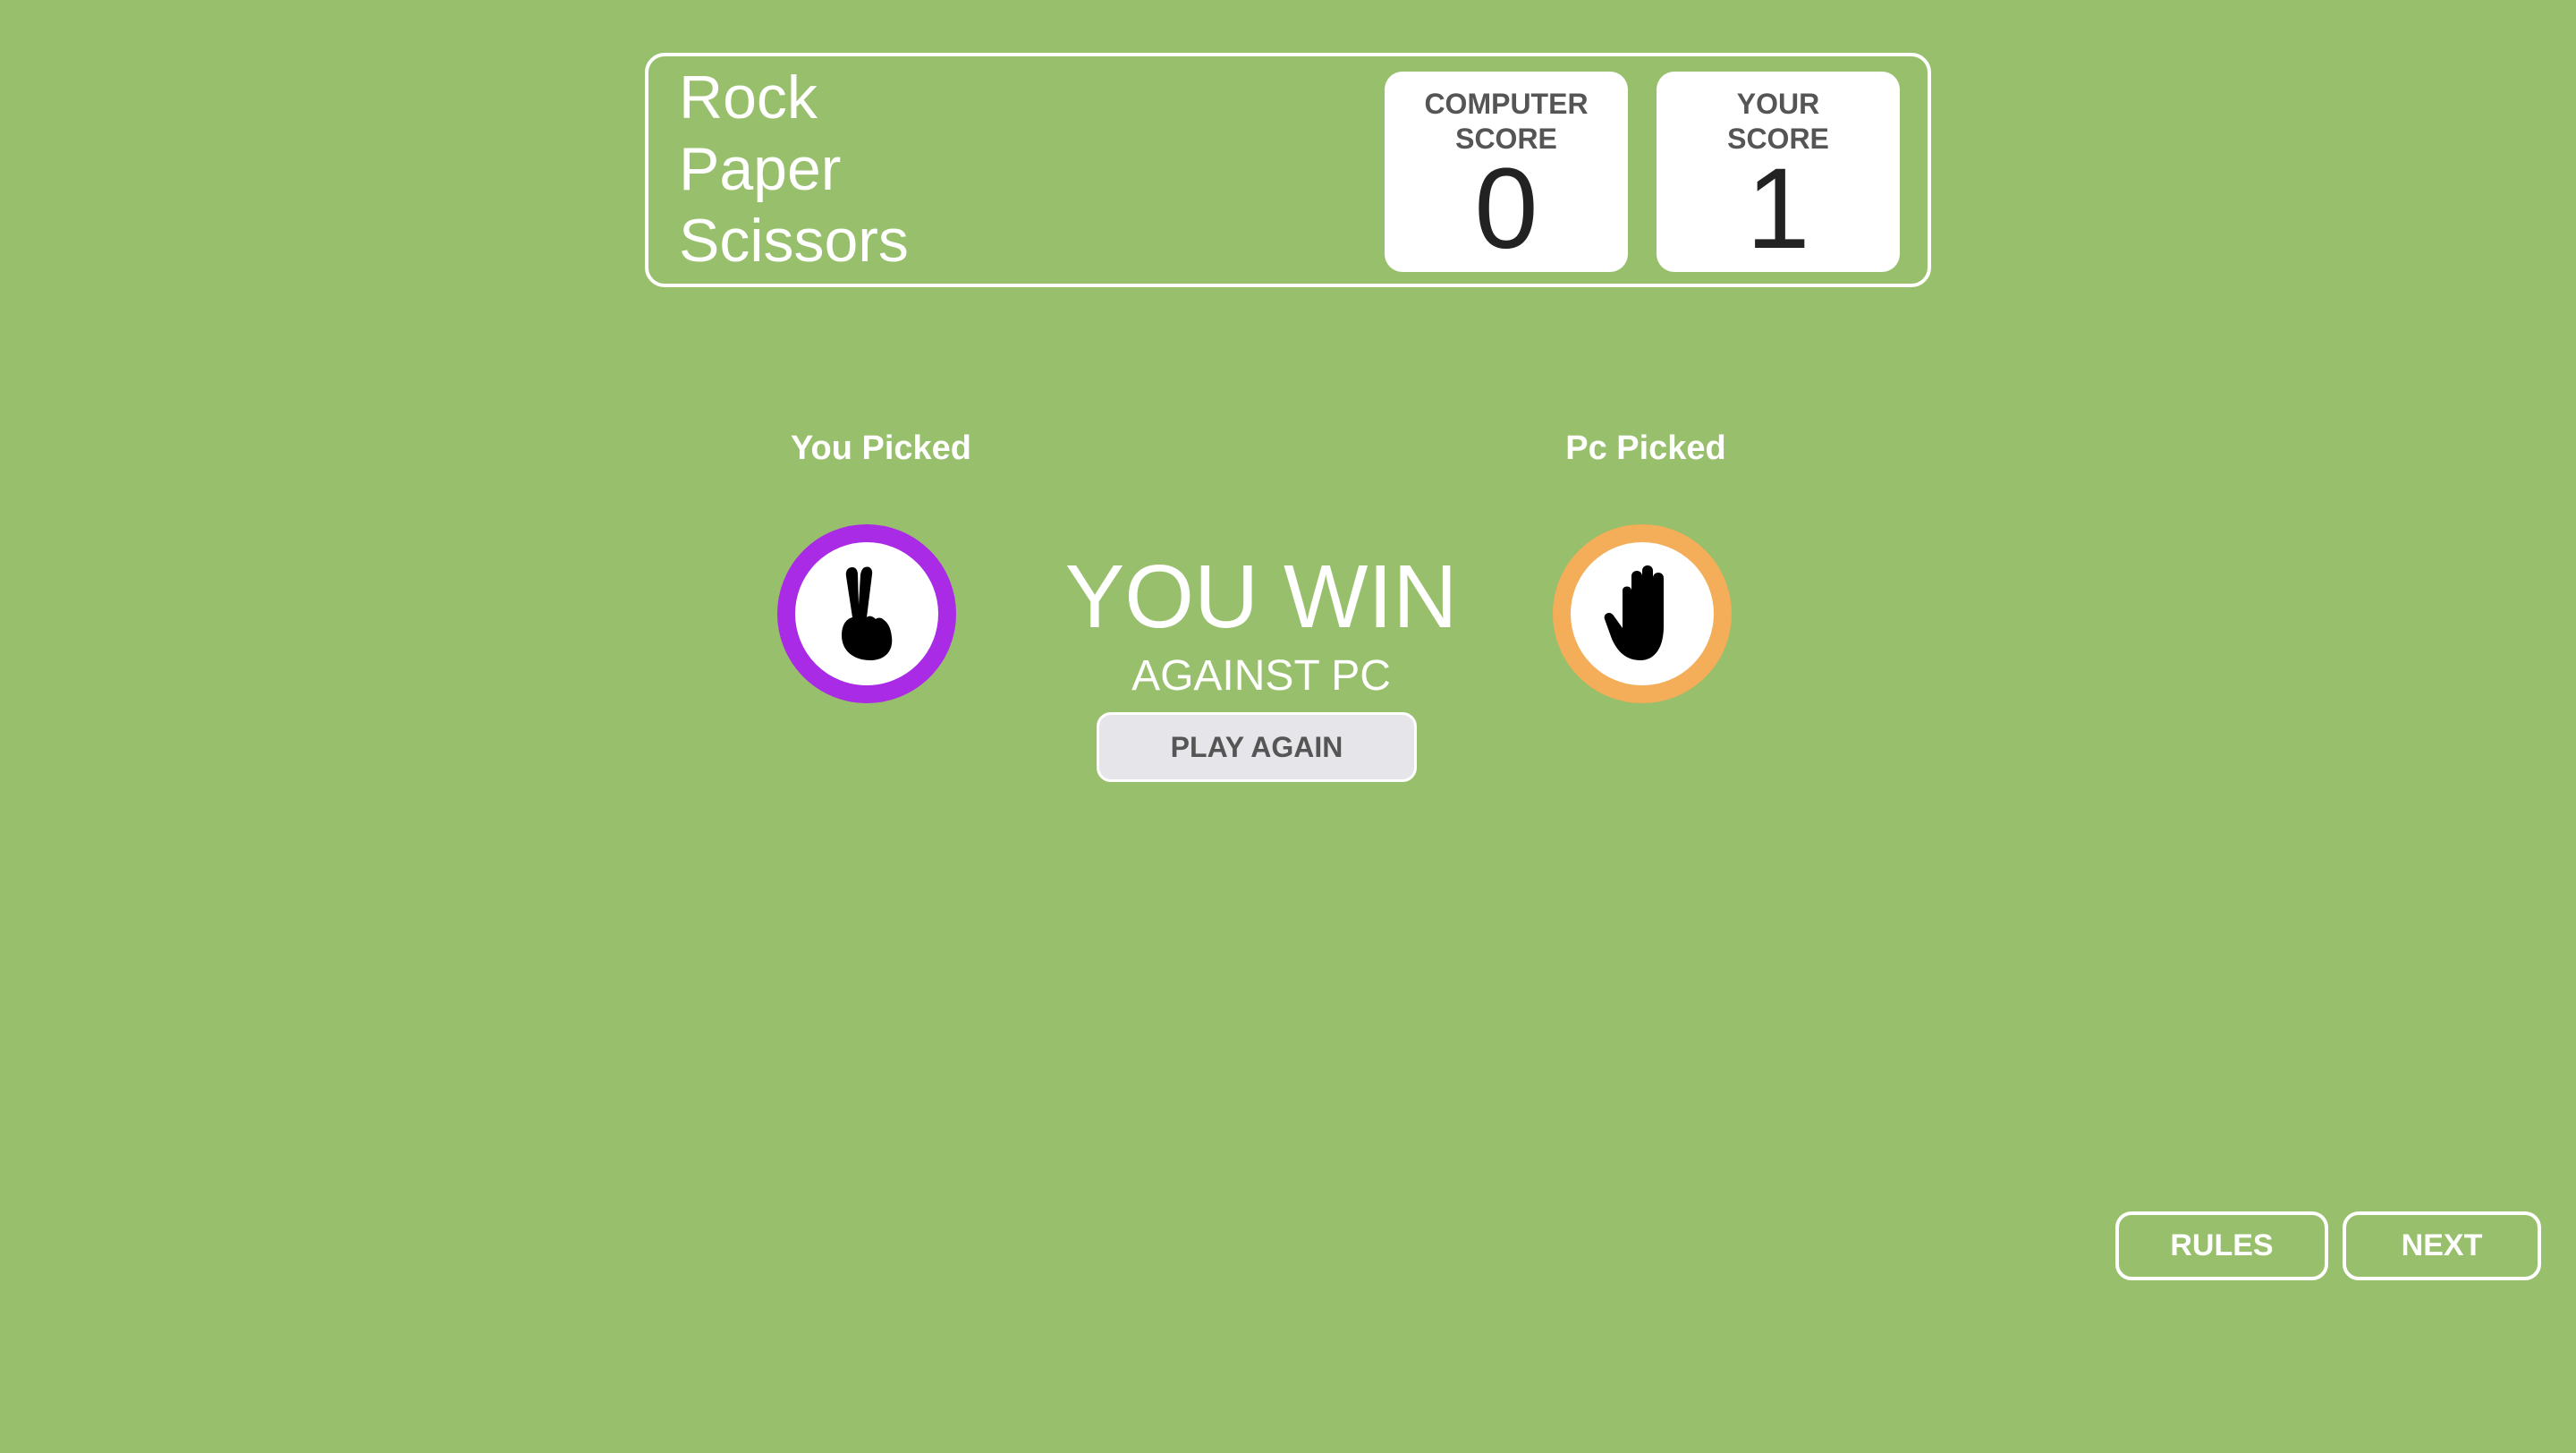 The width and height of the screenshot is (2576, 1453). I want to click on computer-score-card: COMPUTER SCORE 0, so click(1506, 172).